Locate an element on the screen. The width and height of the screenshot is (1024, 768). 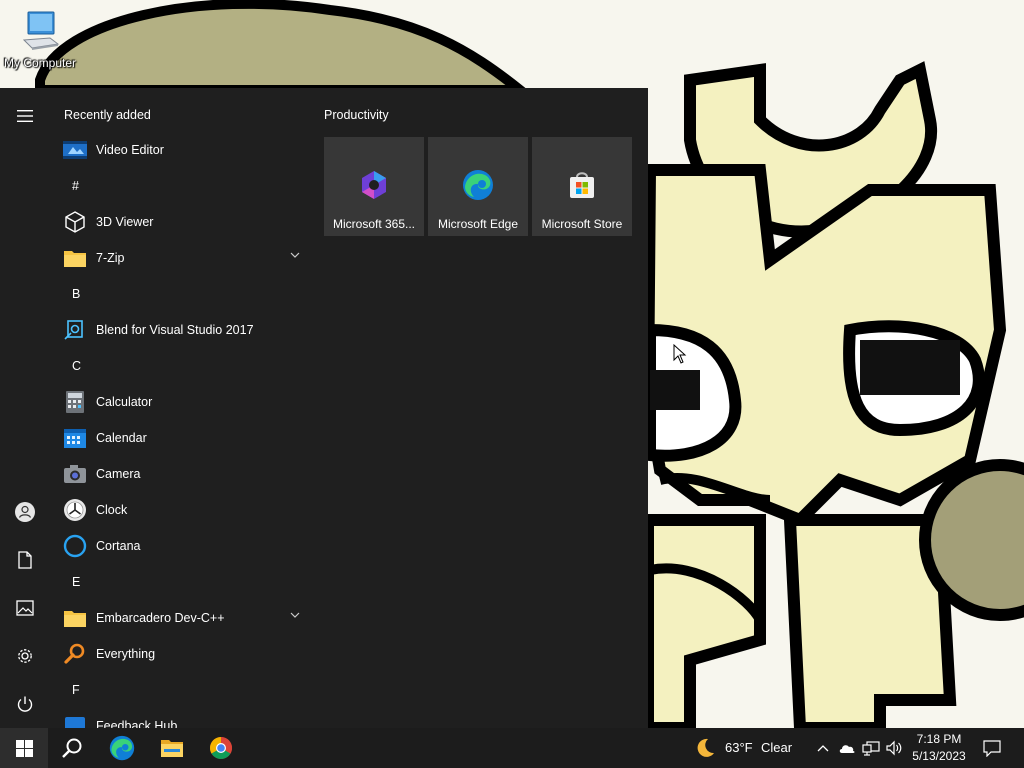
account-button is located at coordinates (25, 512).